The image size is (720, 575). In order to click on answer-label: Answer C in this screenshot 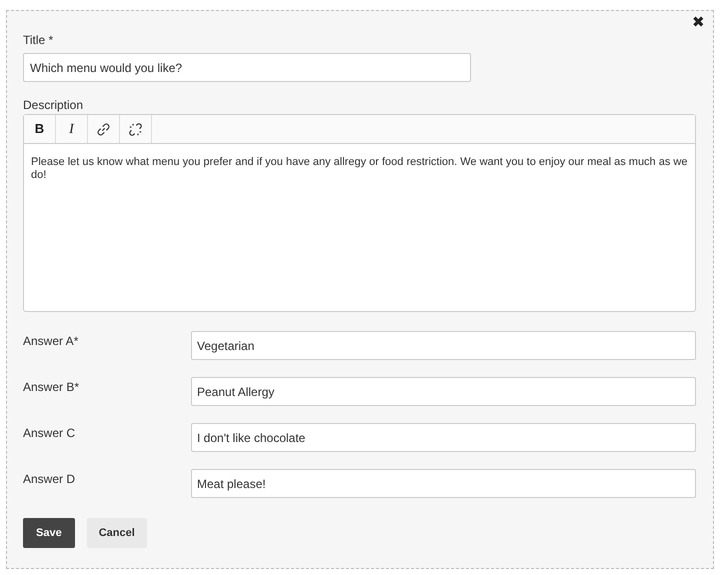, I will do `click(49, 433)`.